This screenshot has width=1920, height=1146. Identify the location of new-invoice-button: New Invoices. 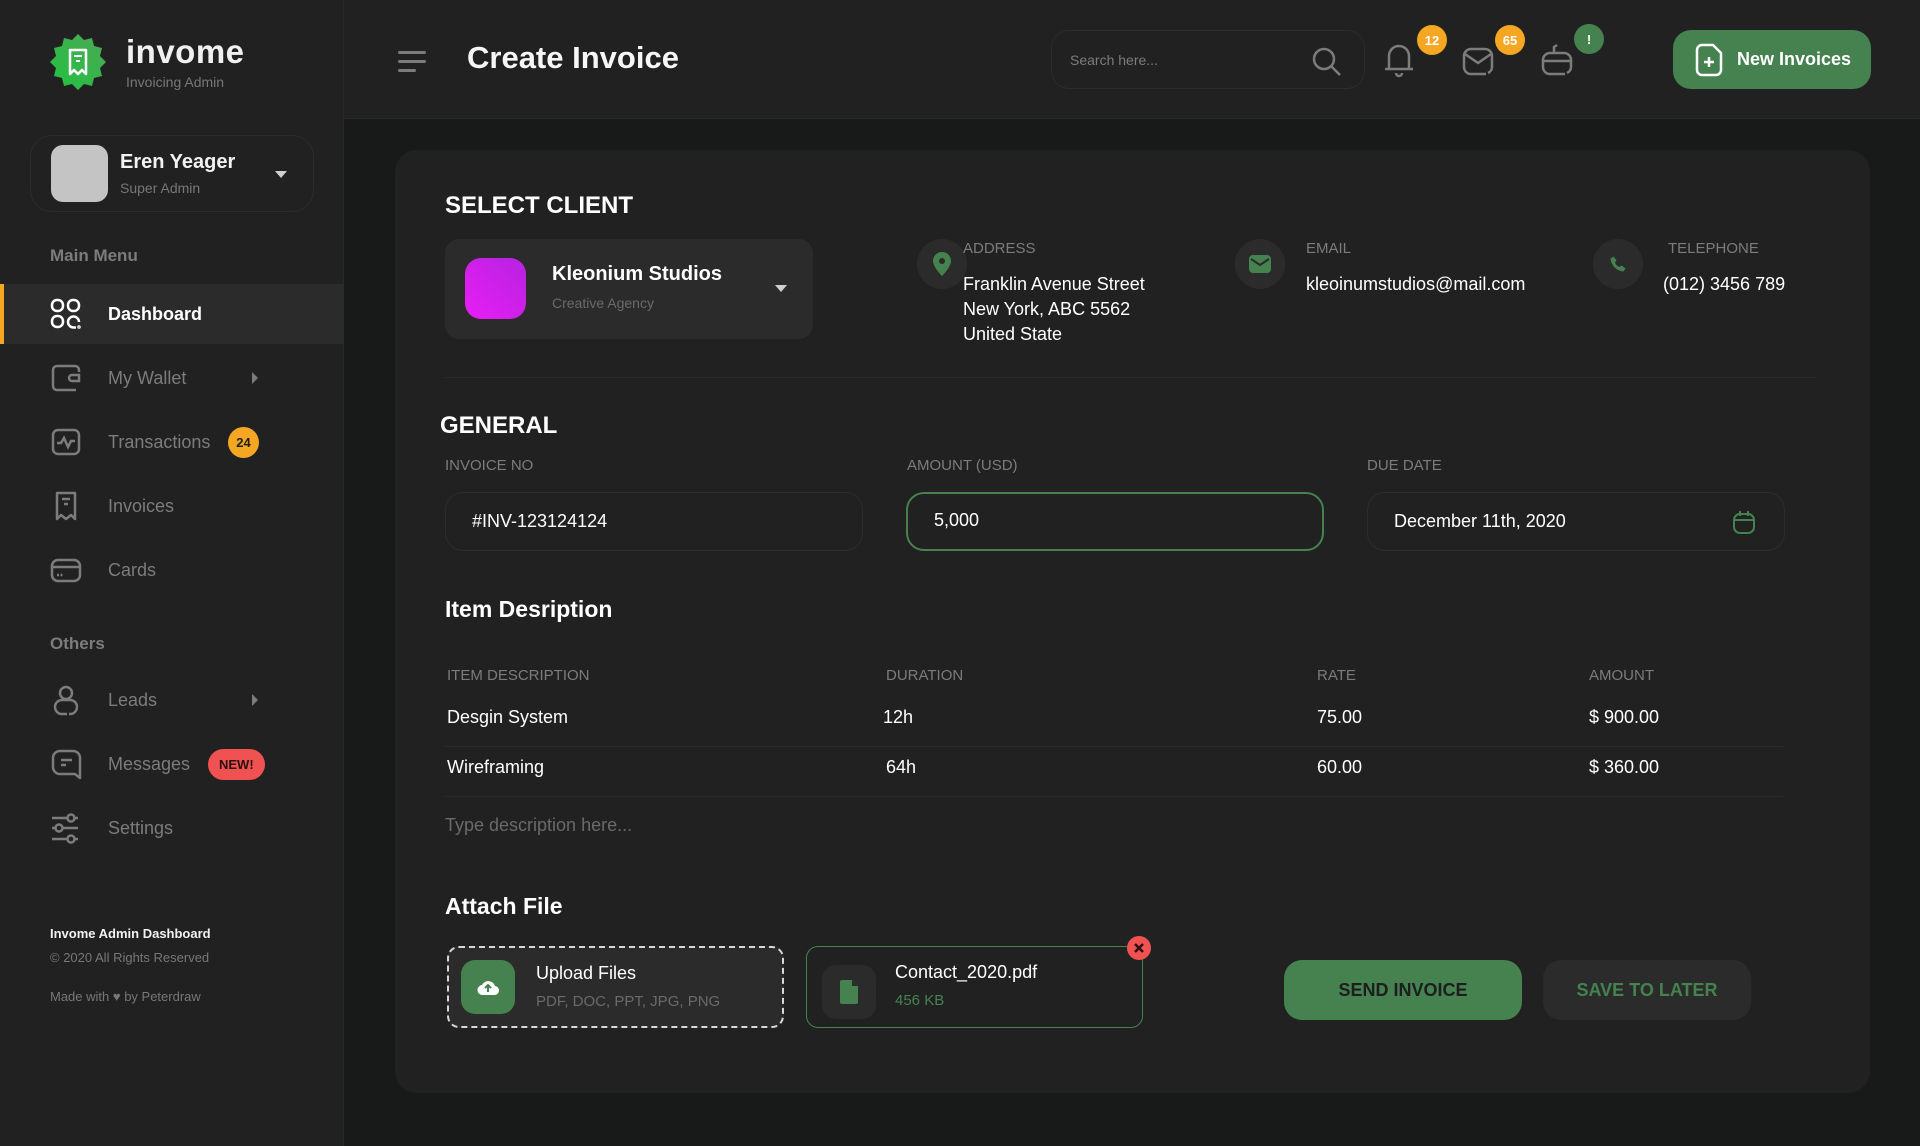
(1772, 59).